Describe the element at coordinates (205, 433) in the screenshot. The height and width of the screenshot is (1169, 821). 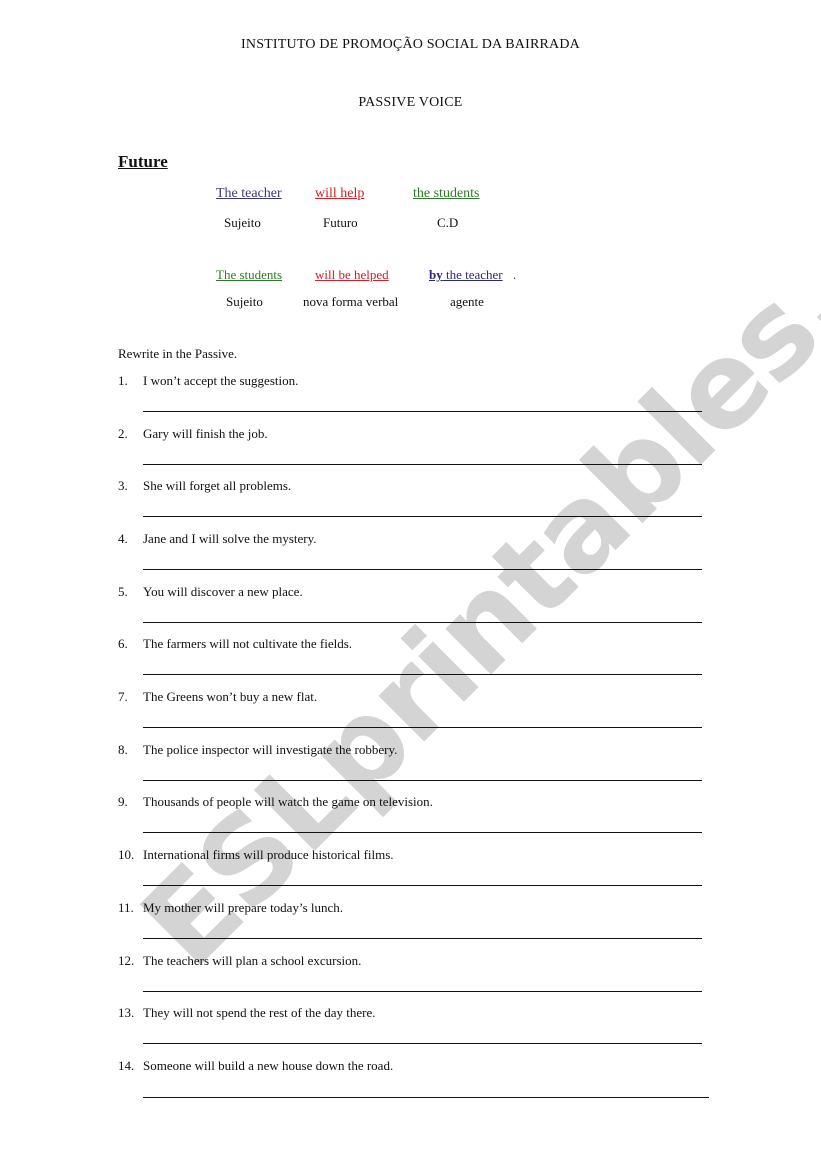
I see `item-sentence: Gary will finish the job.` at that location.